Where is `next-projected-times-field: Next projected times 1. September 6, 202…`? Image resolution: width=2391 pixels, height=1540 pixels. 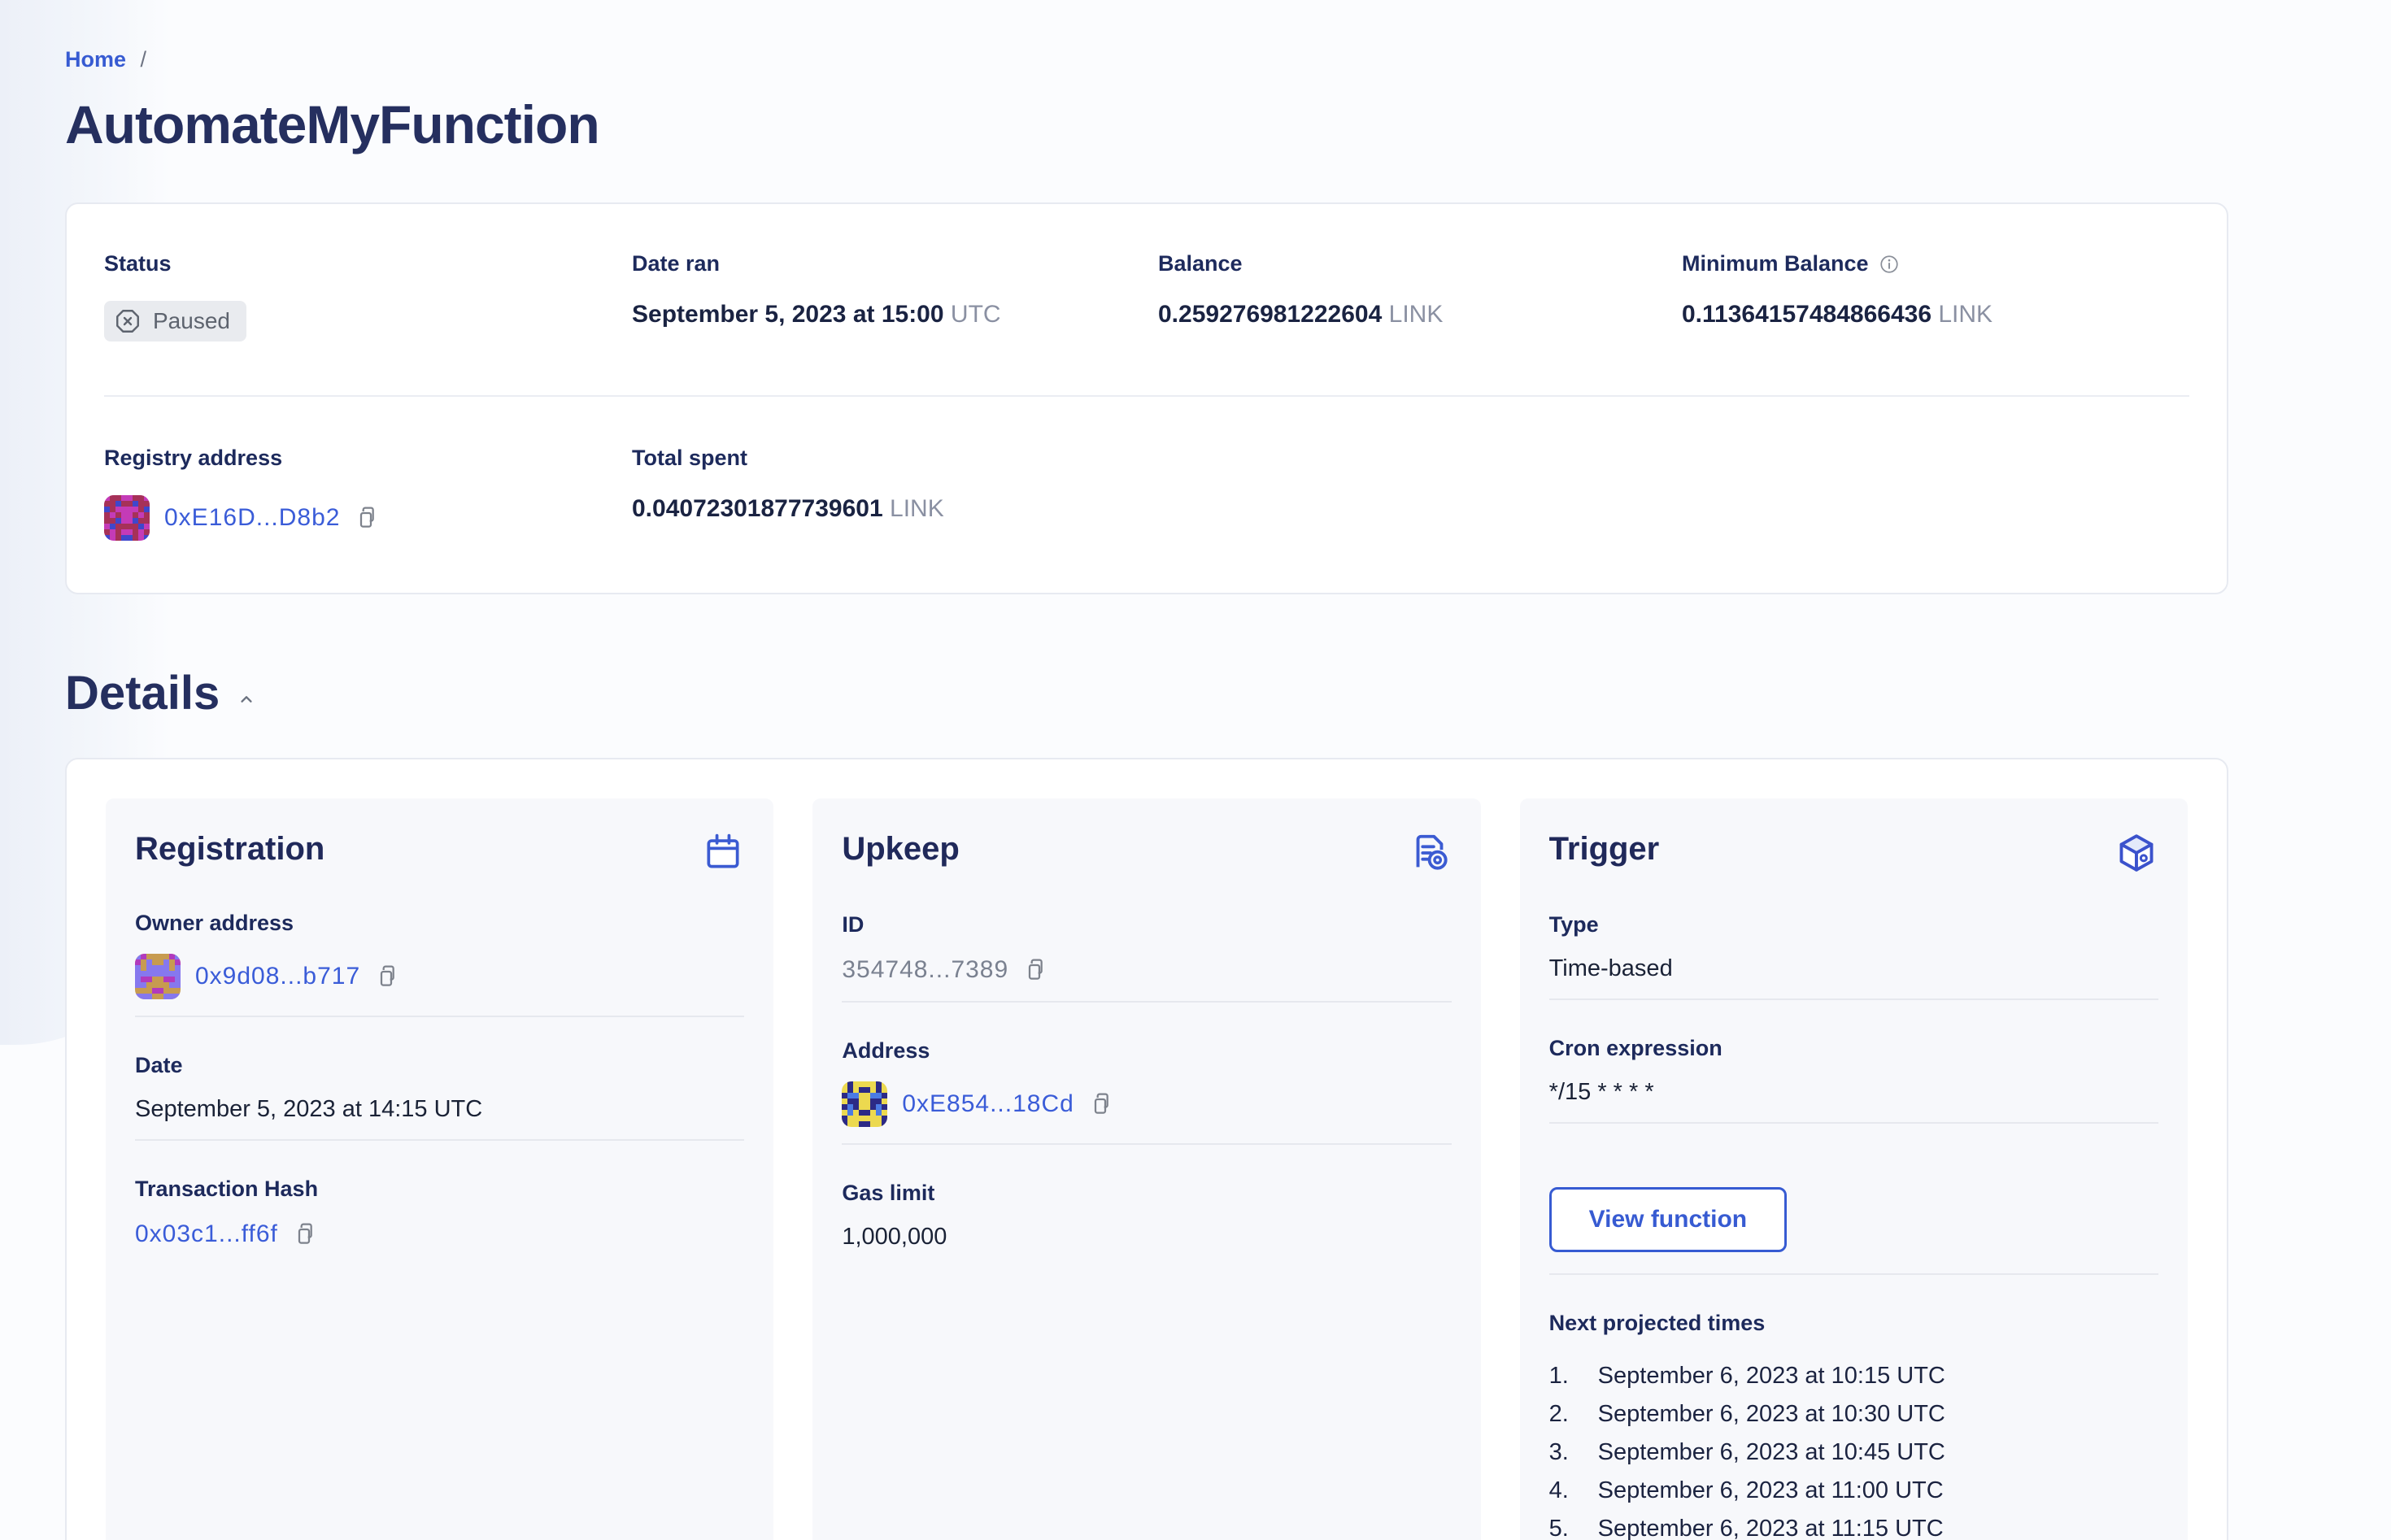
next-projected-times-field: Next projected times 1. September 6, 202… is located at coordinates (1853, 1425).